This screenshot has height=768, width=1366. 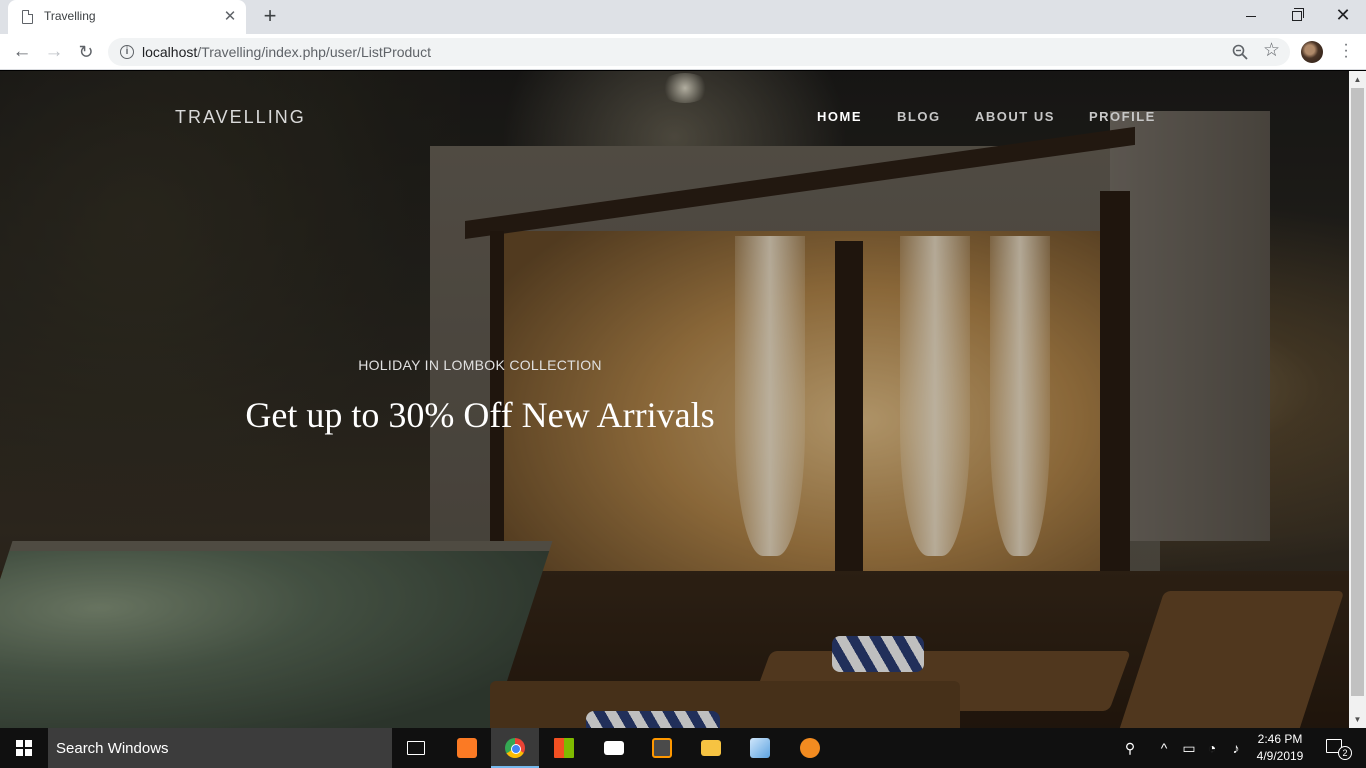 I want to click on restore-button, so click(x=1297, y=15).